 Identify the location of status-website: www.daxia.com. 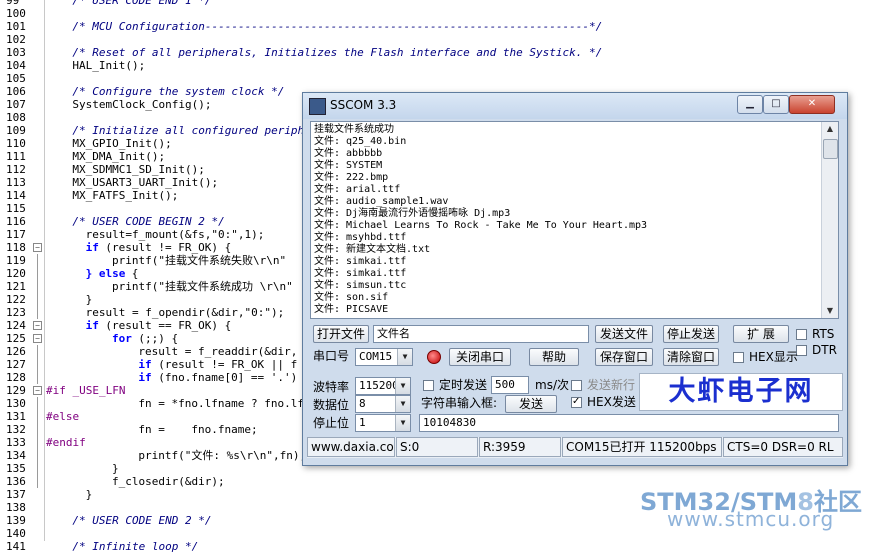
(351, 447).